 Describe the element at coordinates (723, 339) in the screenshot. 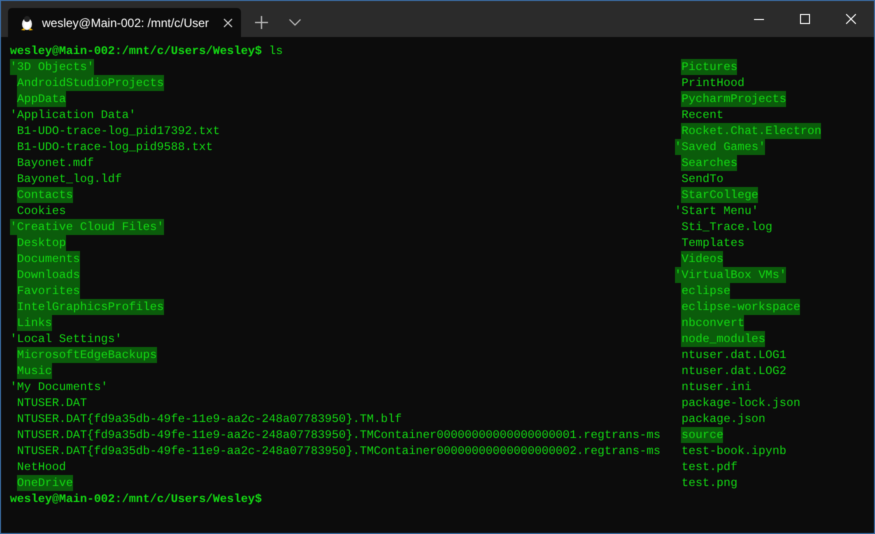

I see `file-name: node_modules` at that location.